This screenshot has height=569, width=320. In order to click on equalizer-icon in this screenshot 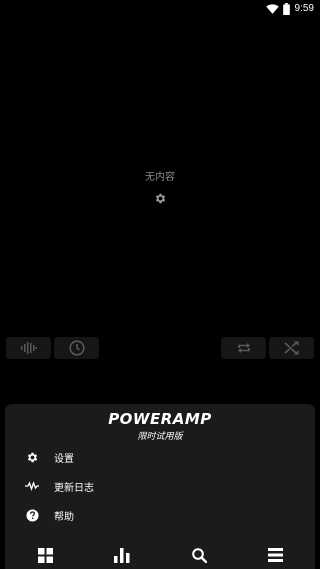, I will do `click(122, 555)`.